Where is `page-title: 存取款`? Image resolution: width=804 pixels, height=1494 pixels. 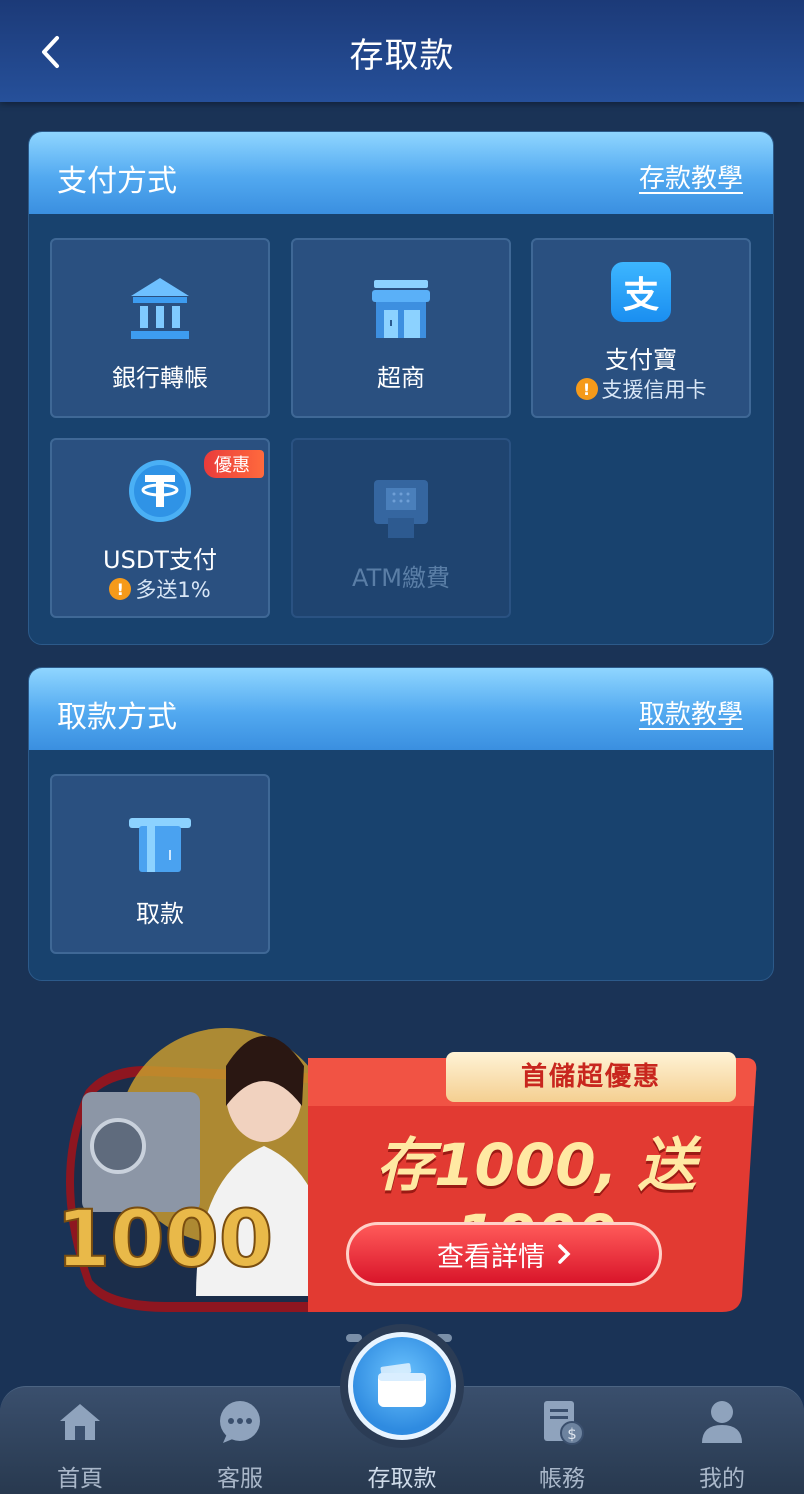
page-title: 存取款 is located at coordinates (402, 56).